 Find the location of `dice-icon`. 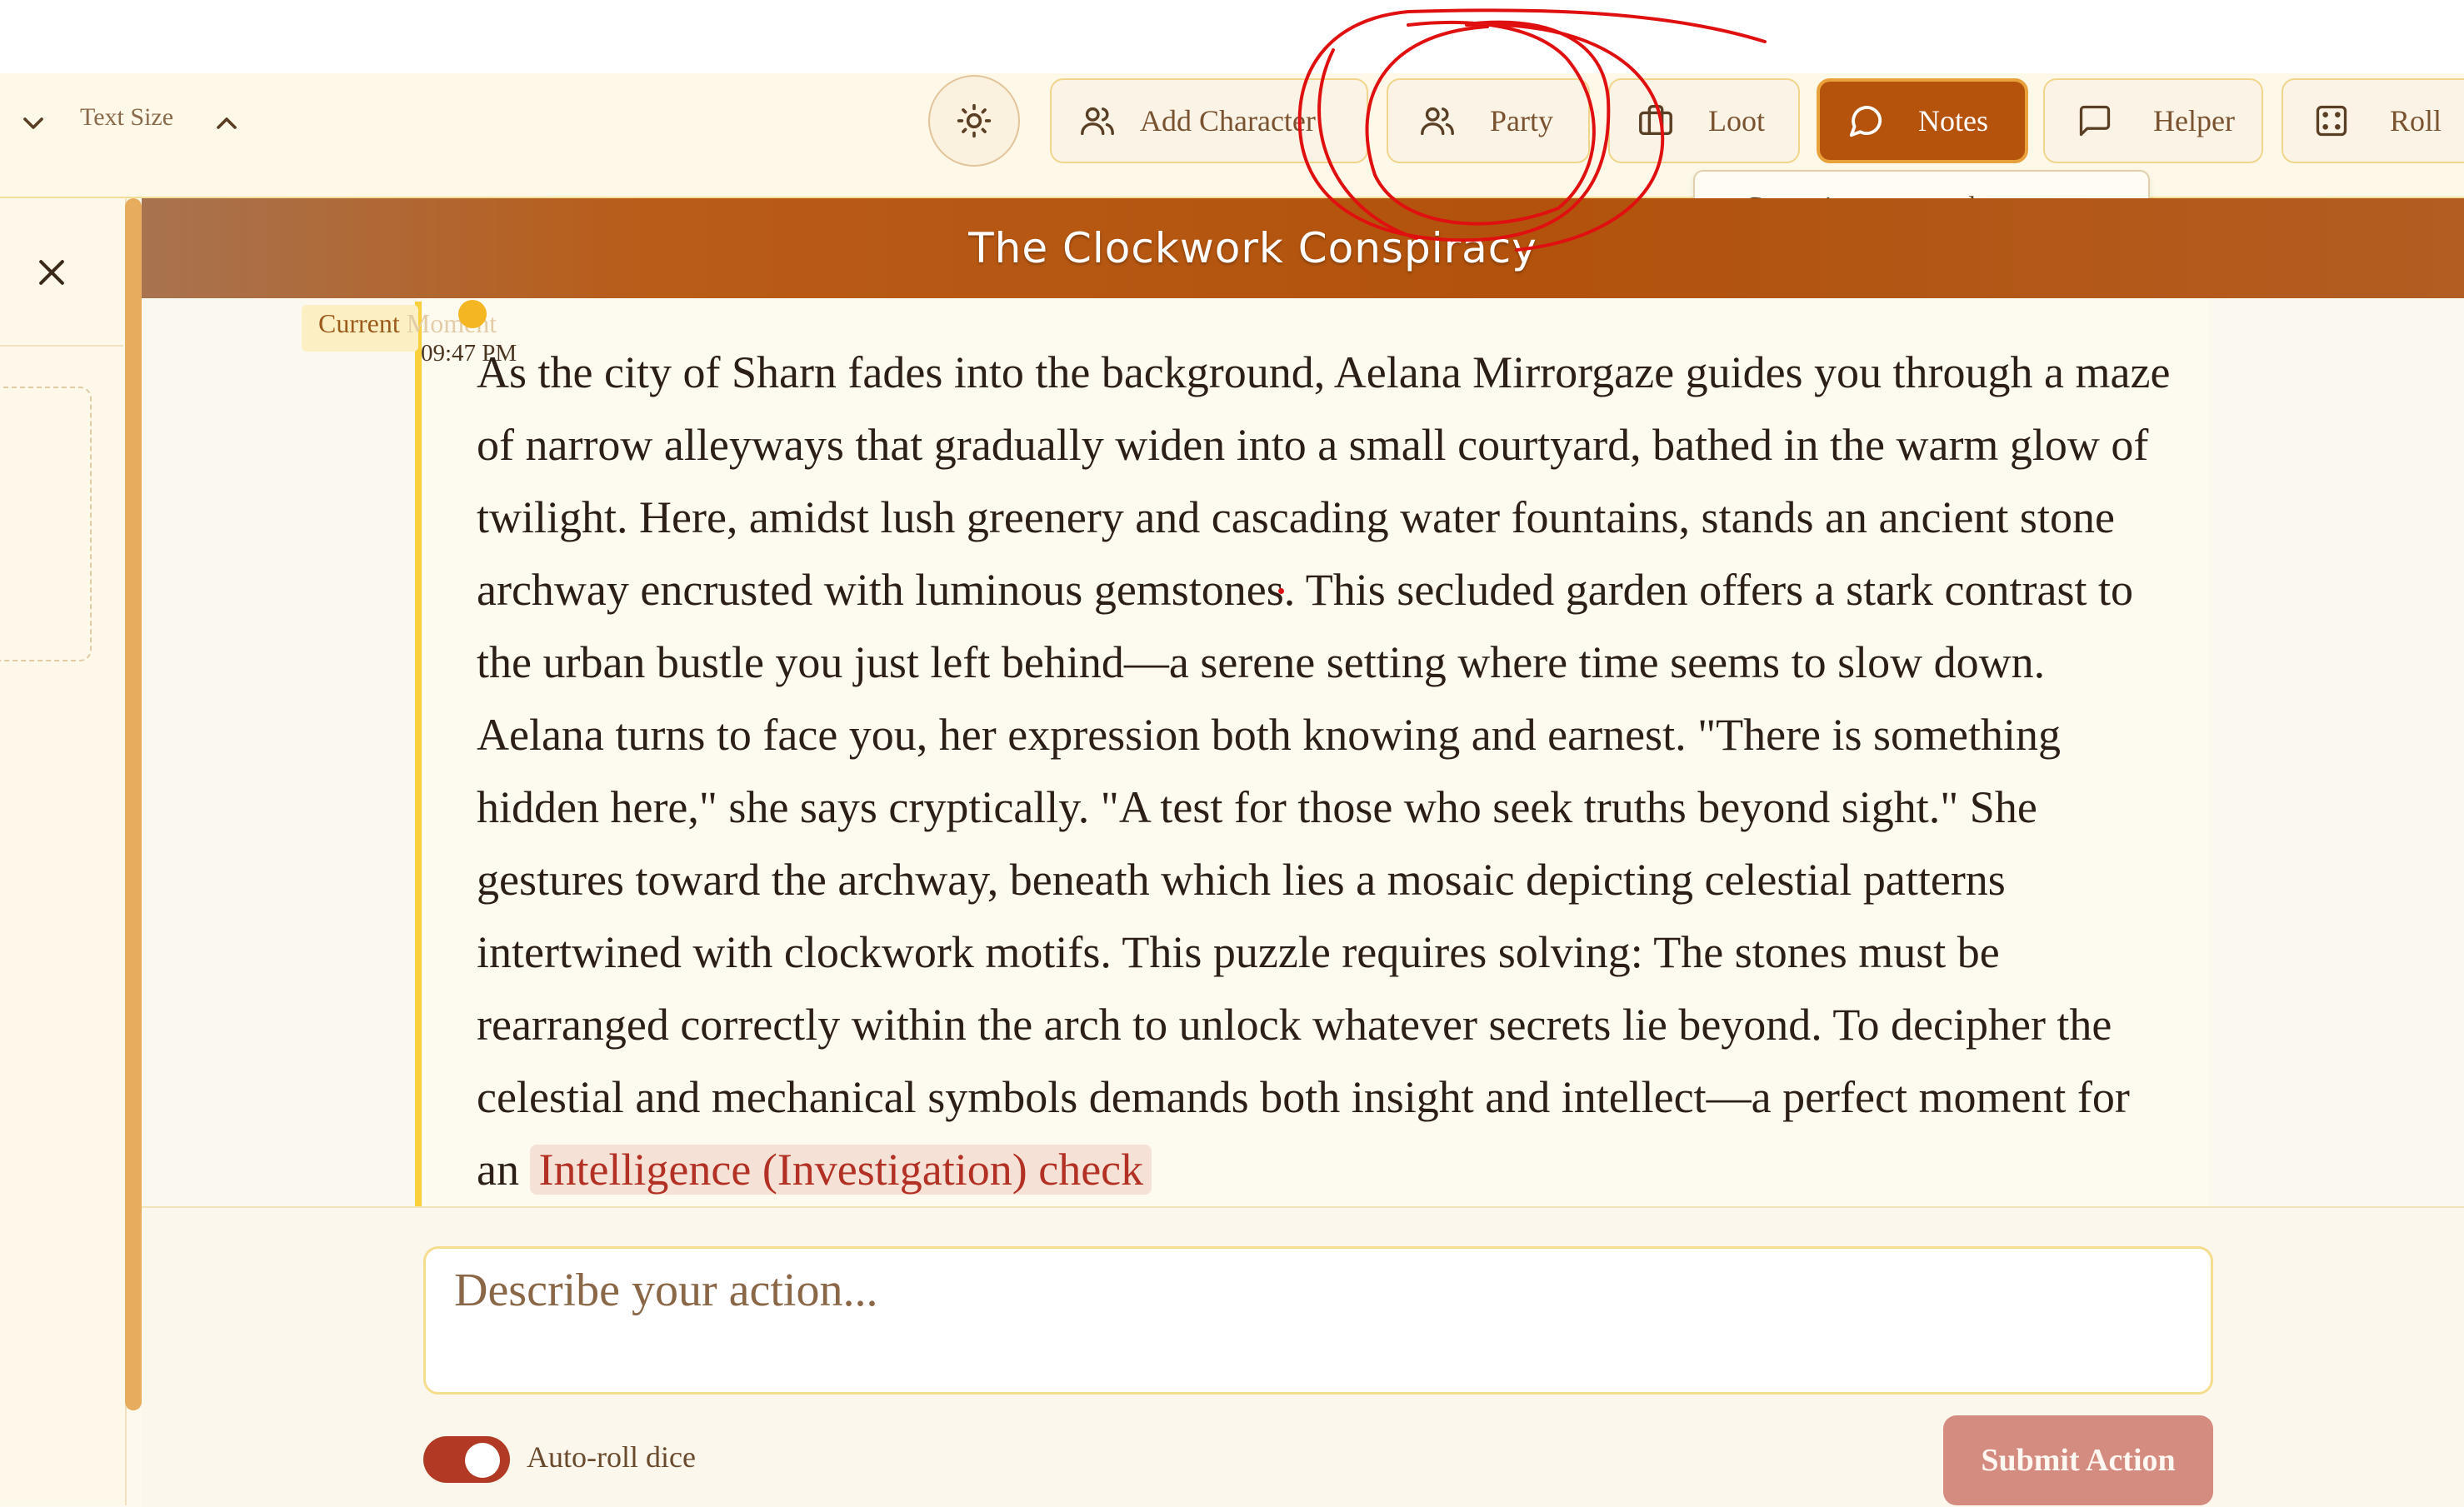

dice-icon is located at coordinates (2331, 121).